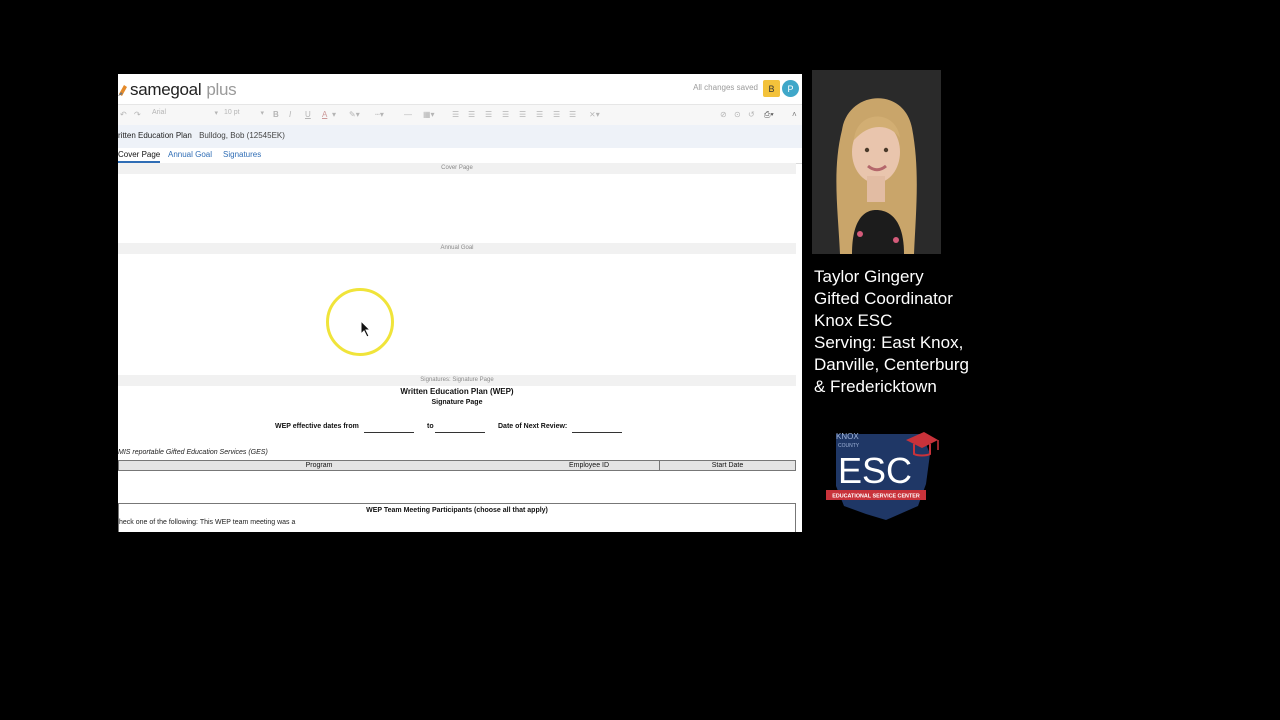 The height and width of the screenshot is (720, 1280). What do you see at coordinates (725, 87) in the screenshot?
I see `save-status: All changes saved` at bounding box center [725, 87].